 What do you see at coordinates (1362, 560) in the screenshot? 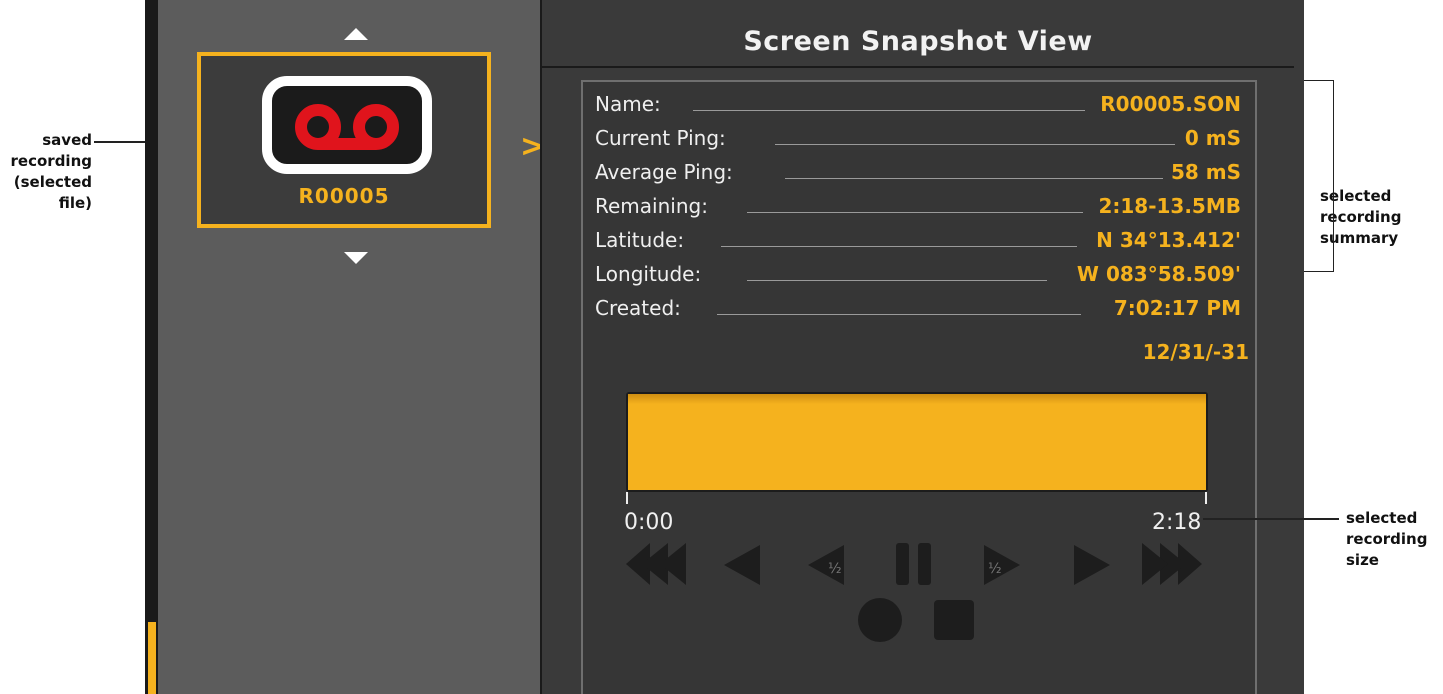
I see `callout-line-3: size` at bounding box center [1362, 560].